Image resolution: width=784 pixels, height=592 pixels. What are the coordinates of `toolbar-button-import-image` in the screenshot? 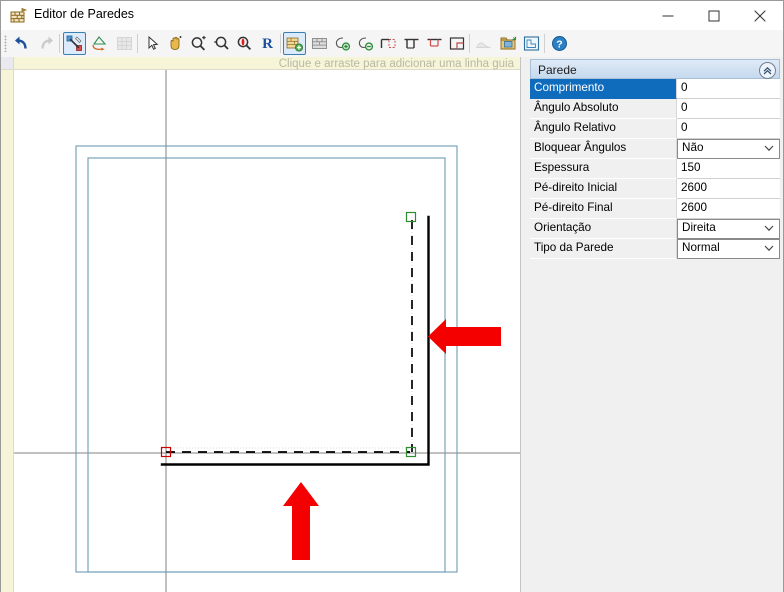 It's located at (508, 43).